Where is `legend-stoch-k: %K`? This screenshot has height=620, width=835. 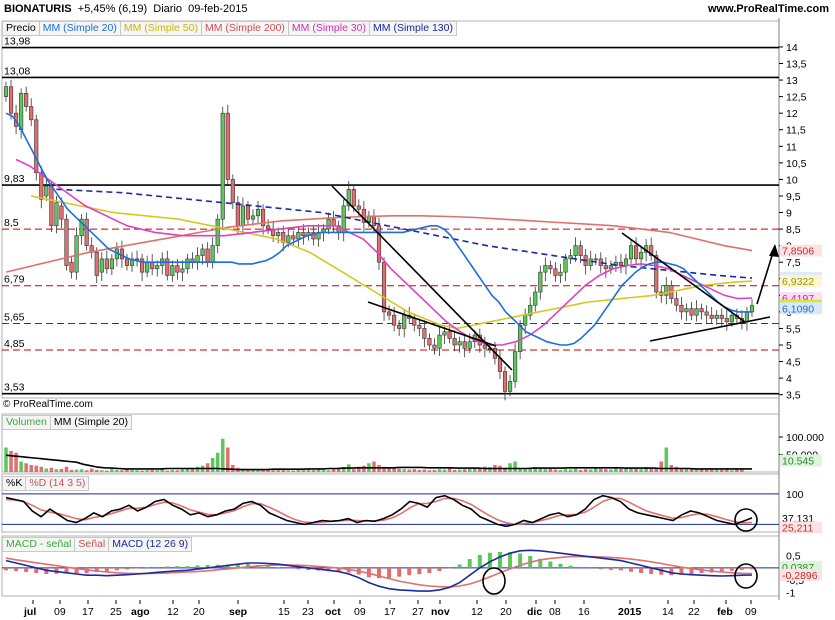 legend-stoch-k: %K is located at coordinates (14, 483).